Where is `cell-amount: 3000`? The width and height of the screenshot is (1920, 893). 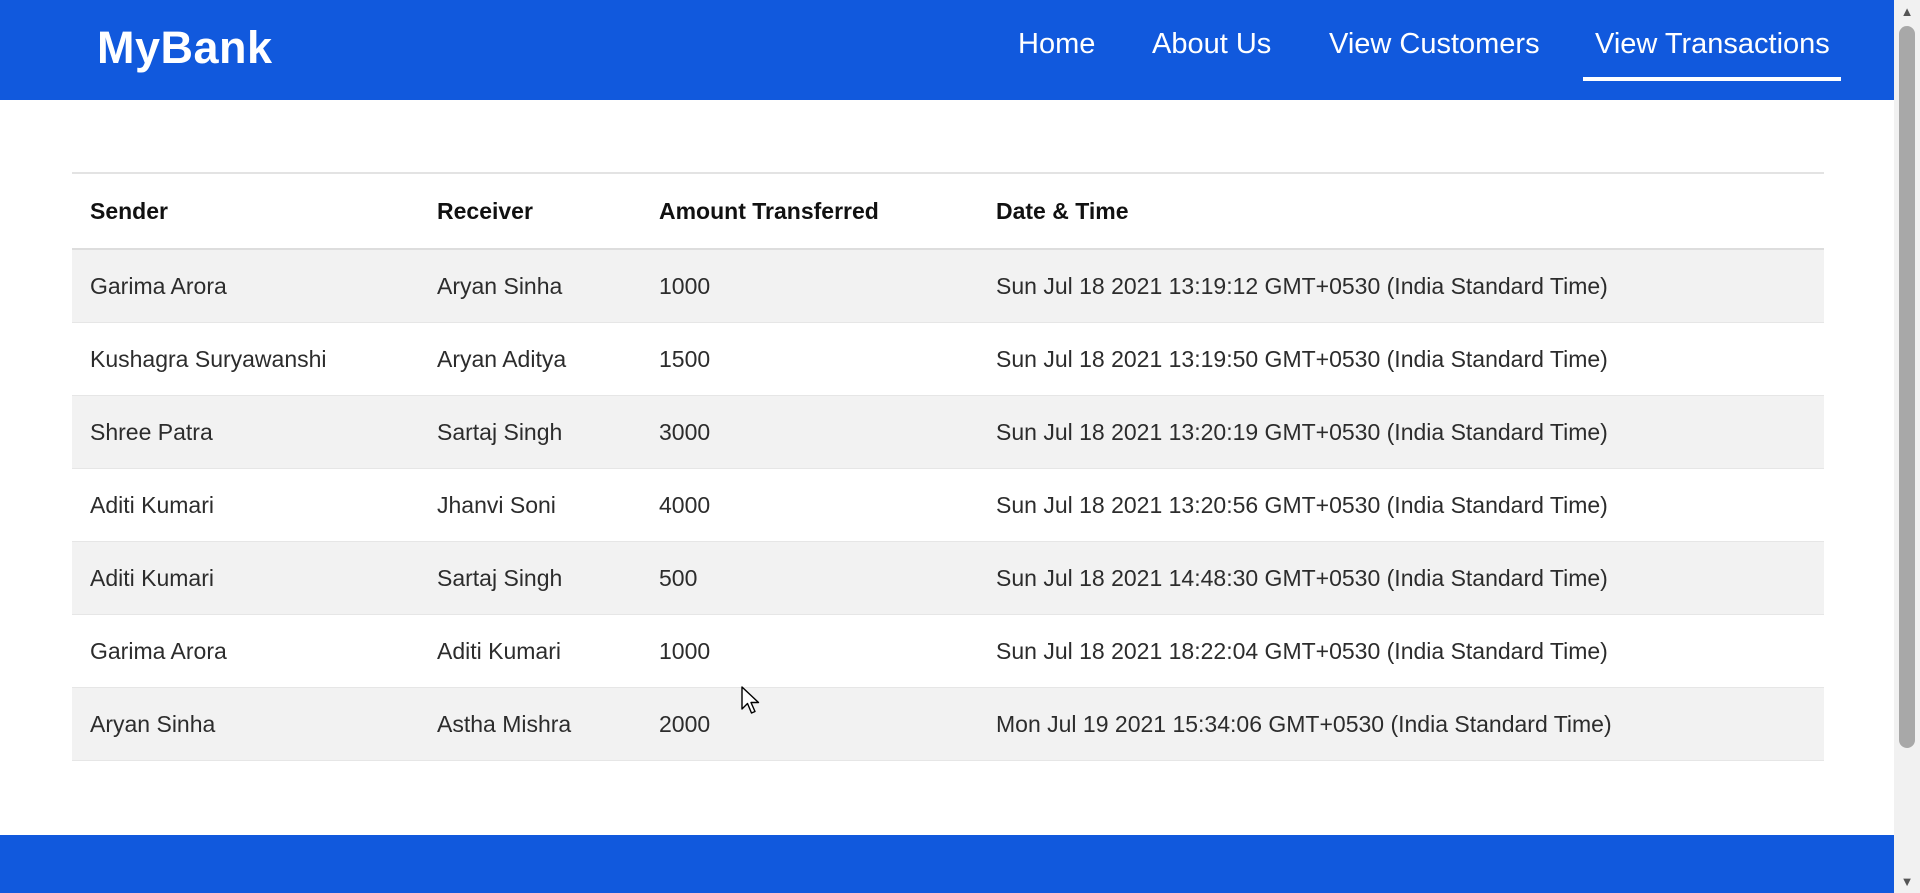 cell-amount: 3000 is located at coordinates (809, 432).